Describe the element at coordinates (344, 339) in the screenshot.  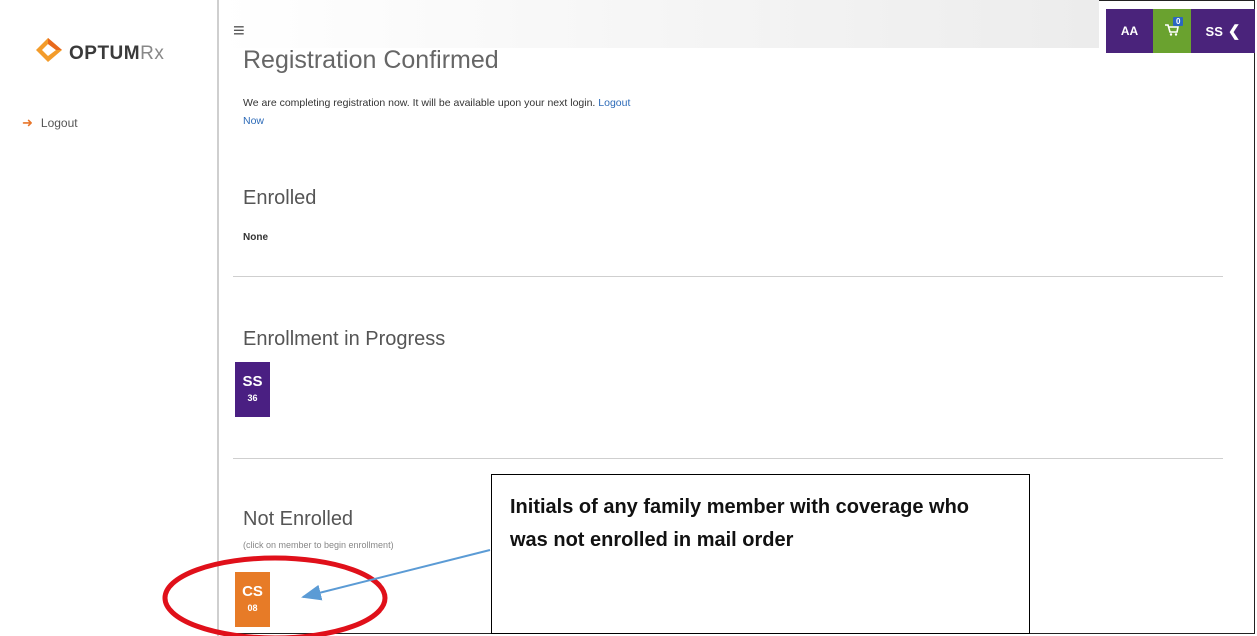
I see `in-progress-heading: Enrollment in Progress` at that location.